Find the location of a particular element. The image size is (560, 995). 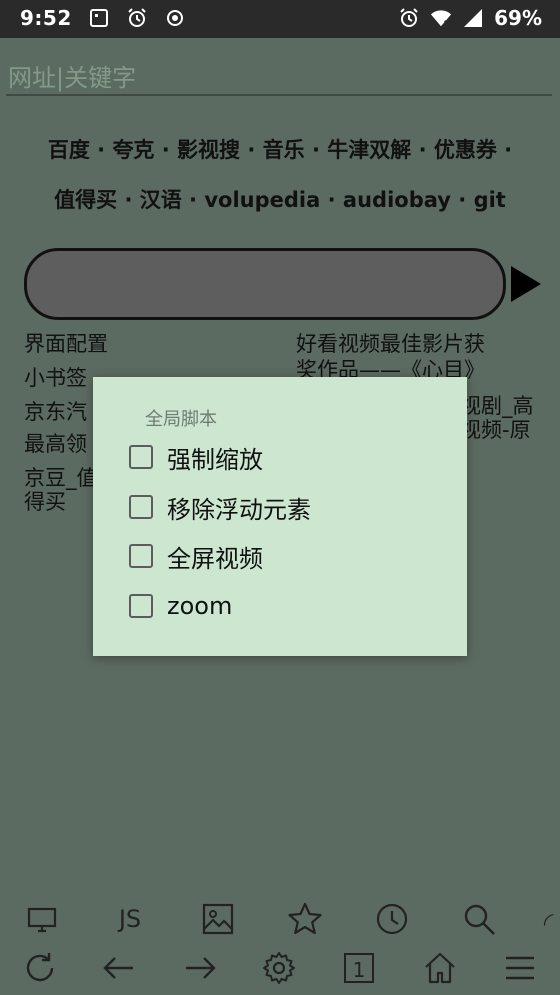

search-icon is located at coordinates (479, 919).